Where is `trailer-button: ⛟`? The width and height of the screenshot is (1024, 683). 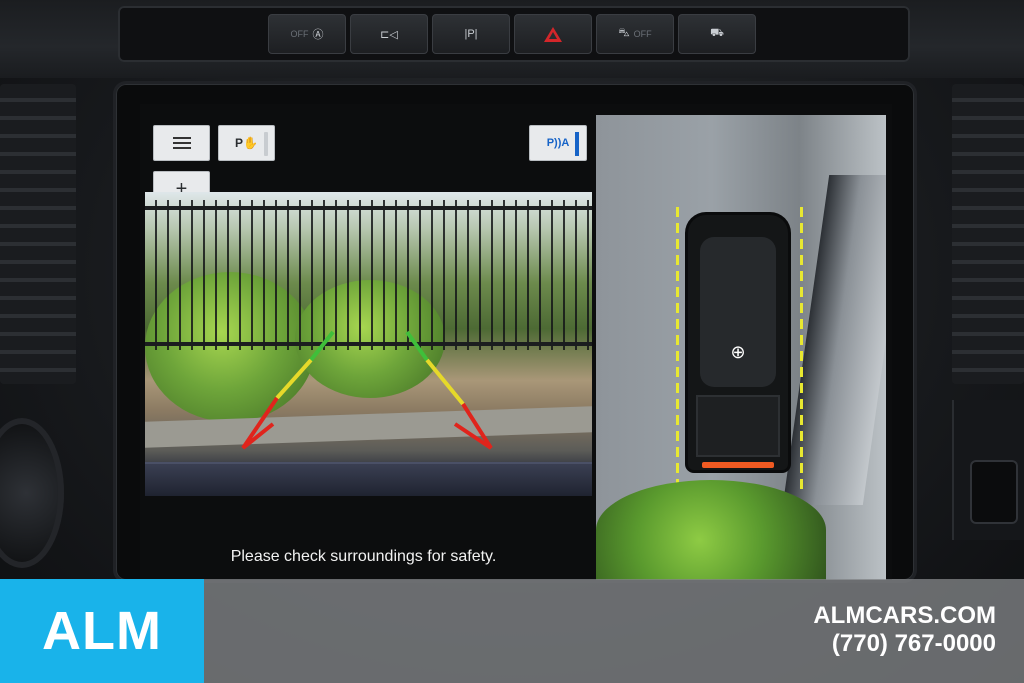
trailer-button: ⛟ is located at coordinates (717, 34).